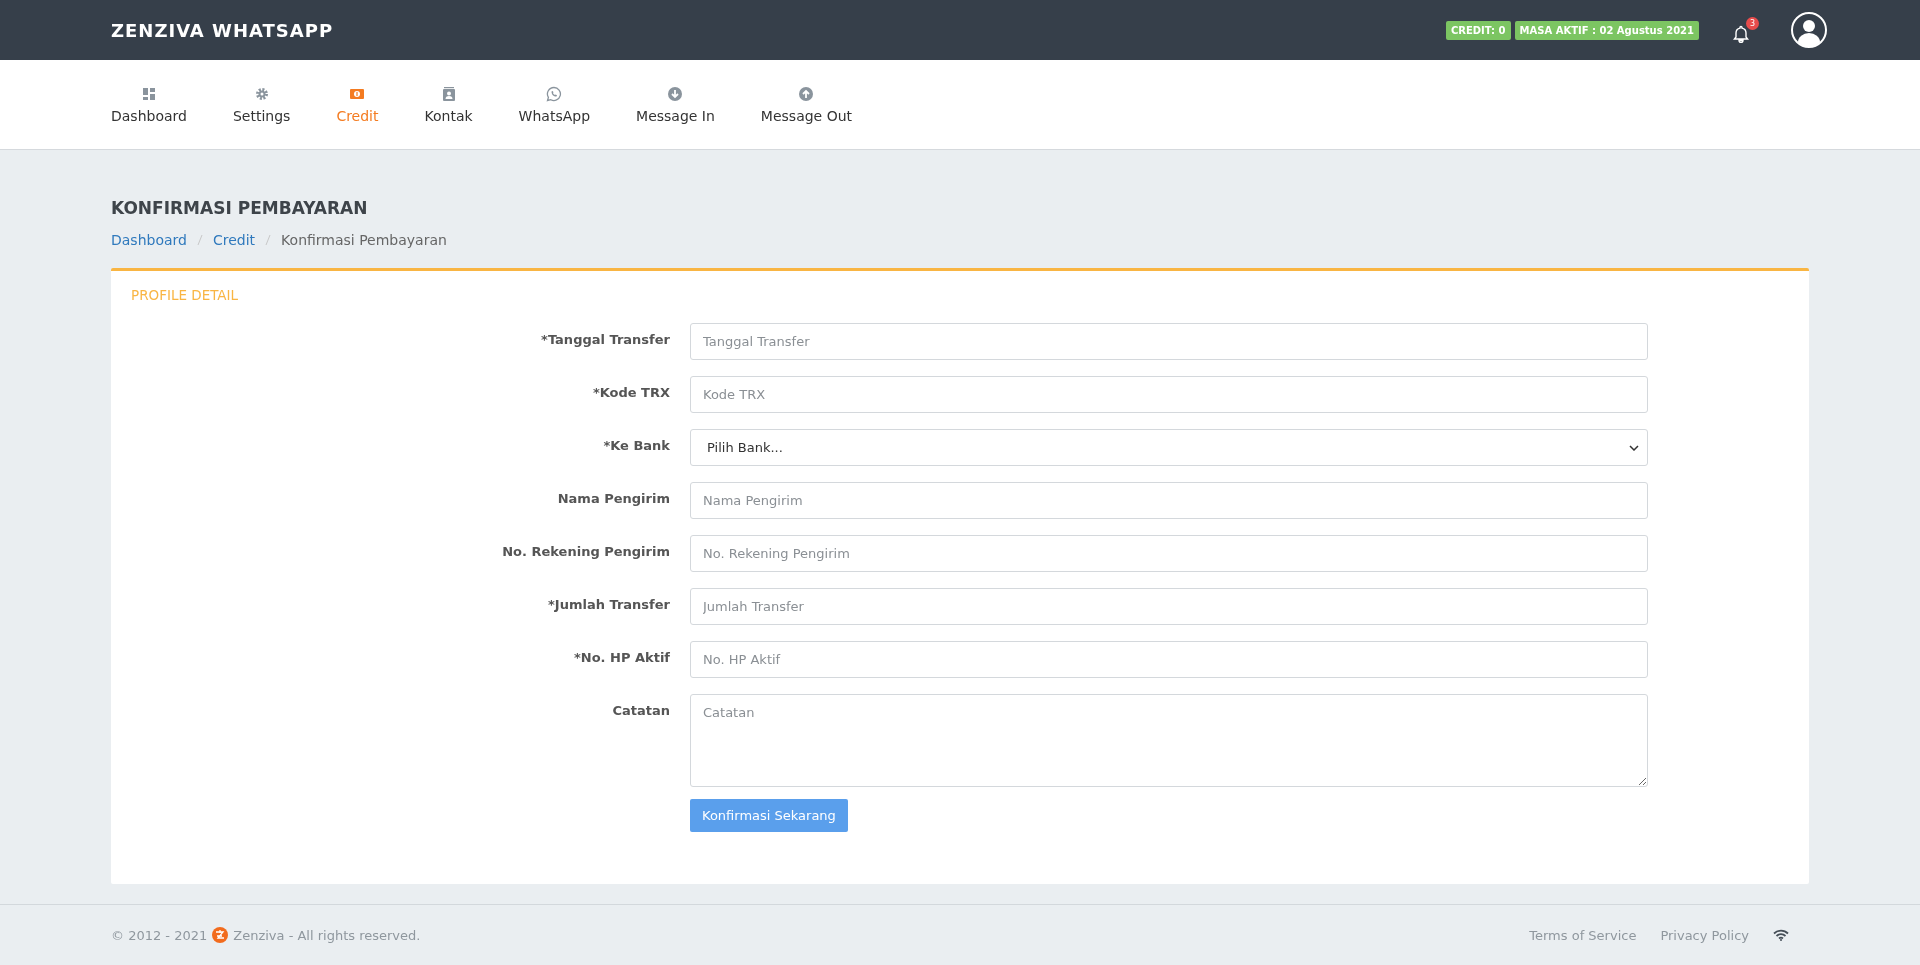 The image size is (1920, 965). I want to click on brand-title: ZENZIVA WHATSAPP, so click(222, 30).